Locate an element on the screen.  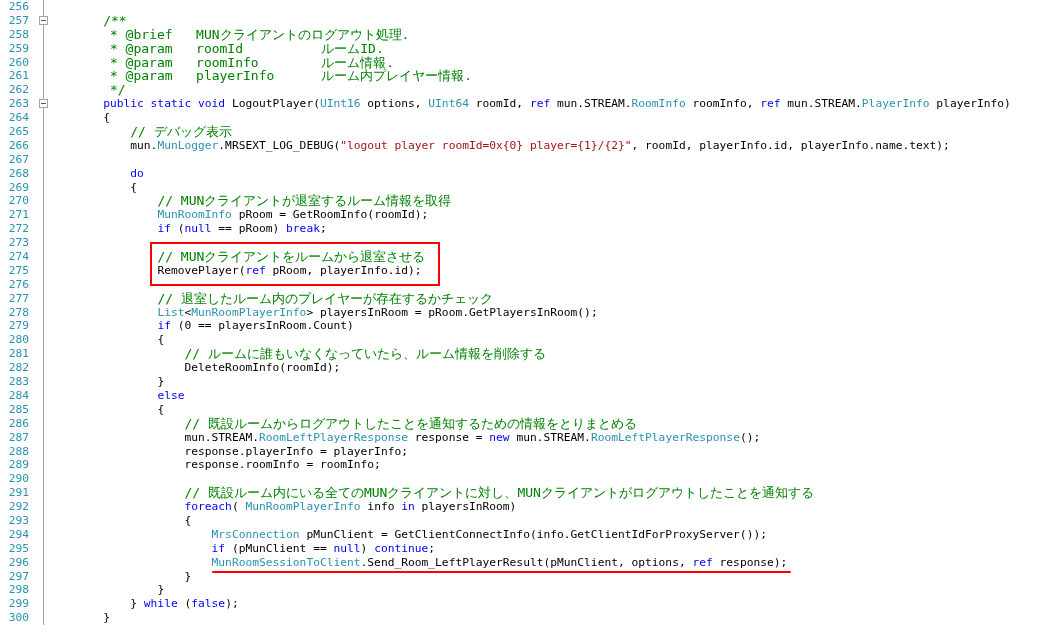
line-number: 280 is located at coordinates (18, 340).